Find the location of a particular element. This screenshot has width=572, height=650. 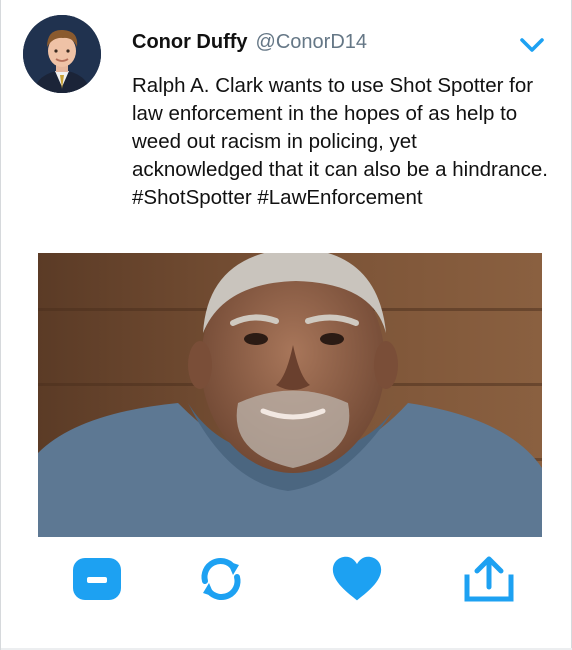

heart-icon is located at coordinates (357, 578).